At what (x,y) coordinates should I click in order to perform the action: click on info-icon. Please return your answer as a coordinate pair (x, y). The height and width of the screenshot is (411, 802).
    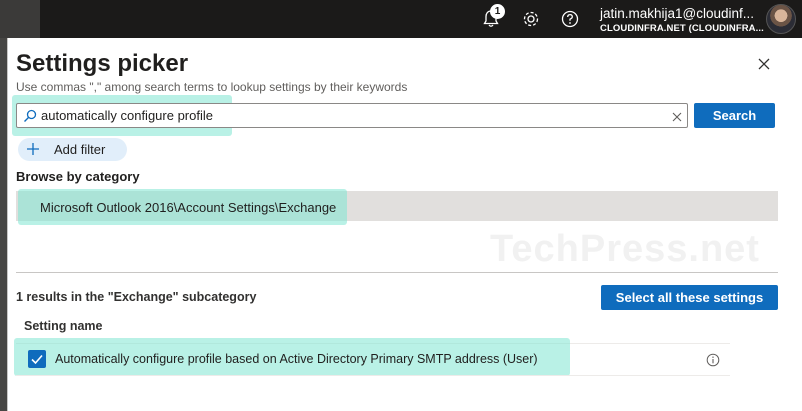
    Looking at the image, I should click on (713, 360).